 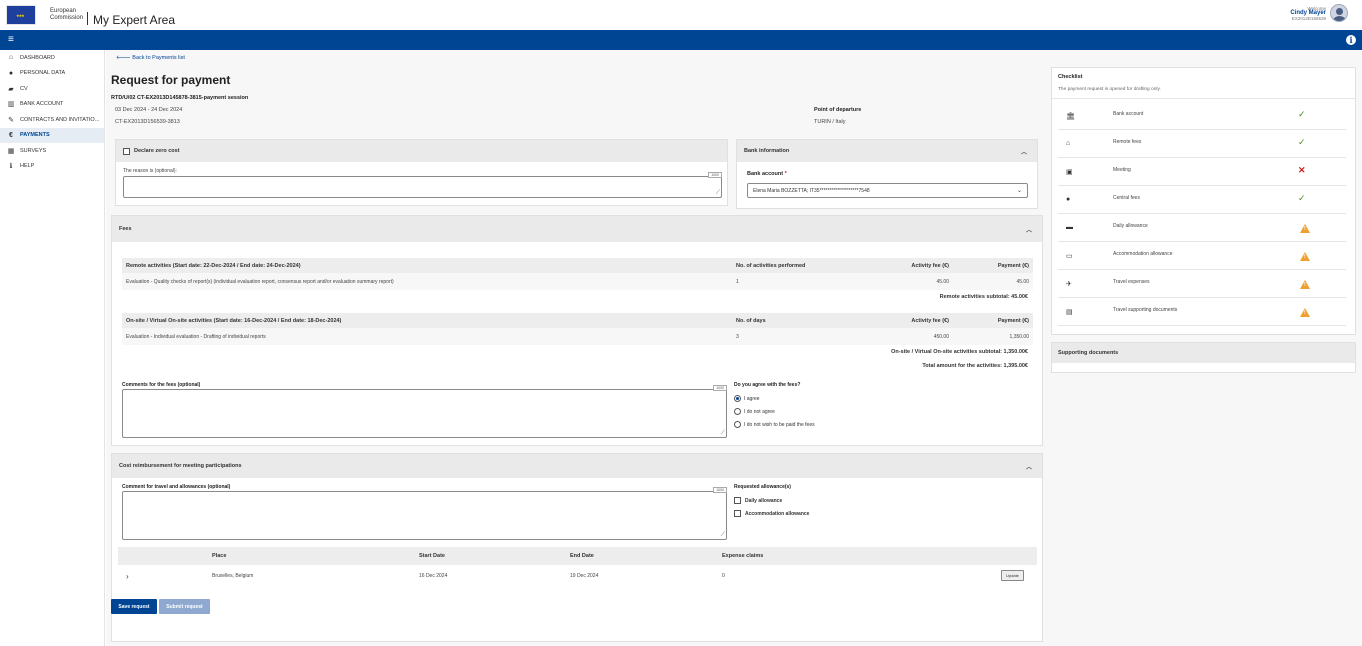 What do you see at coordinates (87, 18) in the screenshot?
I see `logo-separator` at bounding box center [87, 18].